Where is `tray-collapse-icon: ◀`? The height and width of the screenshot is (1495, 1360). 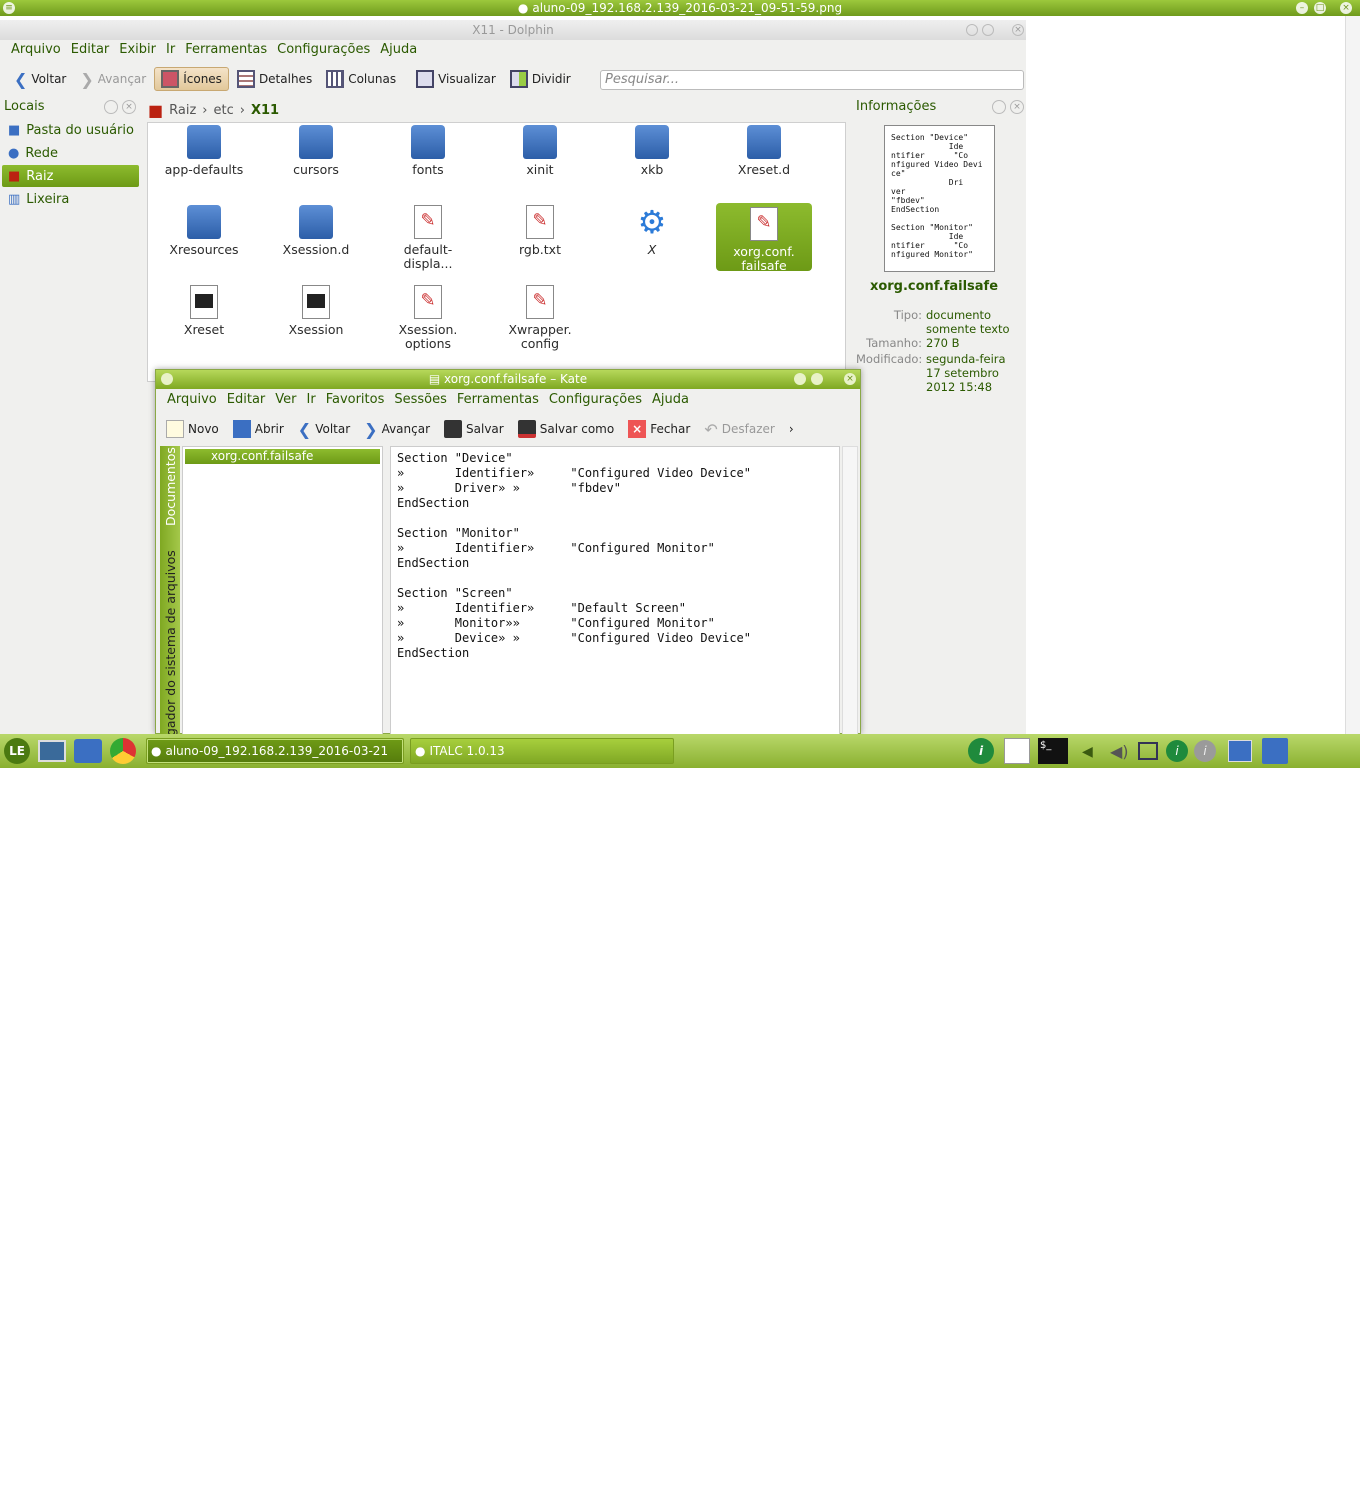
tray-collapse-icon: ◀ is located at coordinates (1087, 752).